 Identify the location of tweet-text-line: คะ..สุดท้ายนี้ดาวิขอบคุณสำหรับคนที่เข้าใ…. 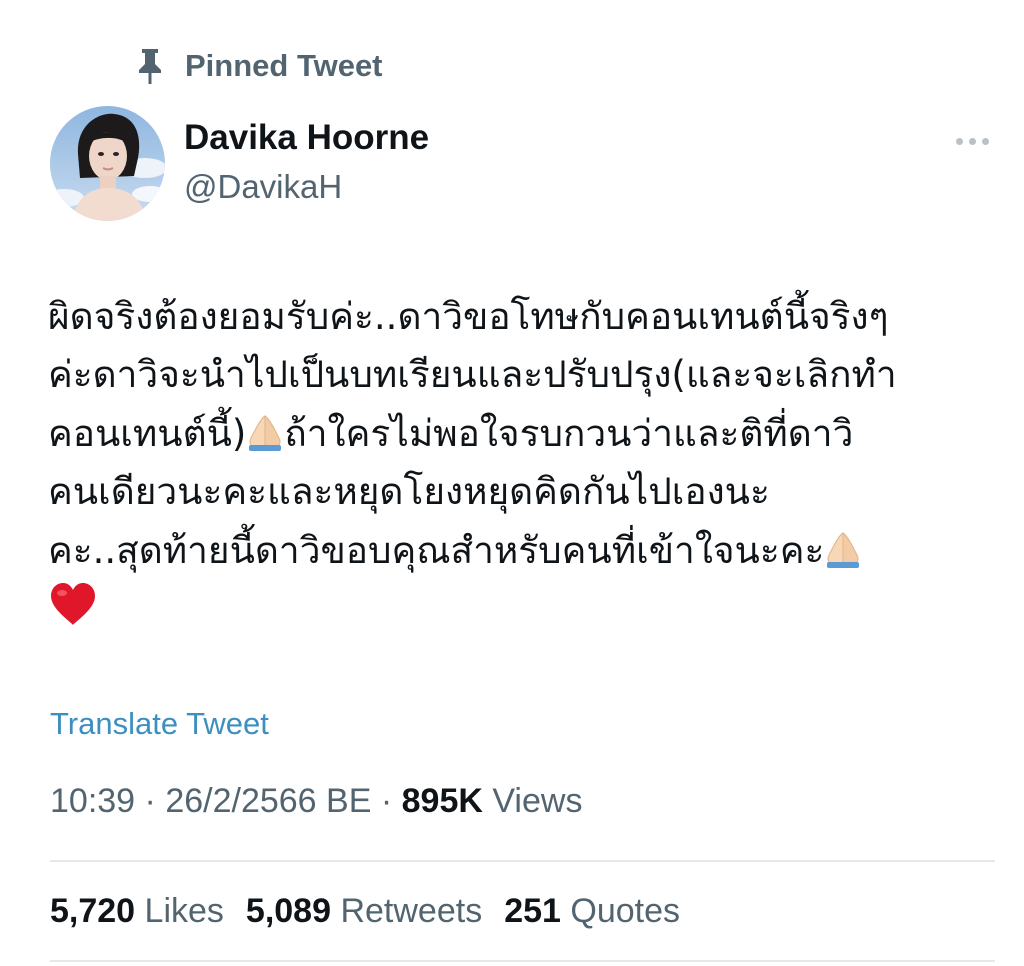
(518, 551).